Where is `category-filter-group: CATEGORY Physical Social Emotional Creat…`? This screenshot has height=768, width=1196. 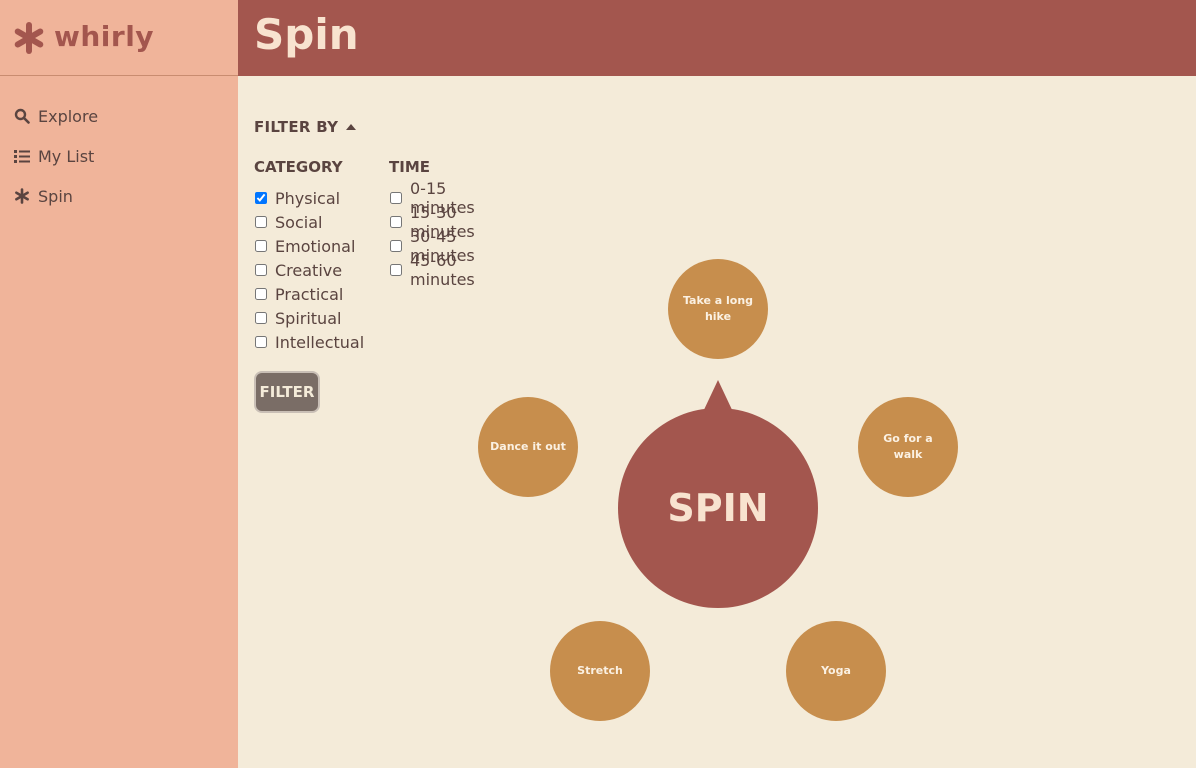 category-filter-group: CATEGORY Physical Social Emotional Creat… is located at coordinates (309, 256).